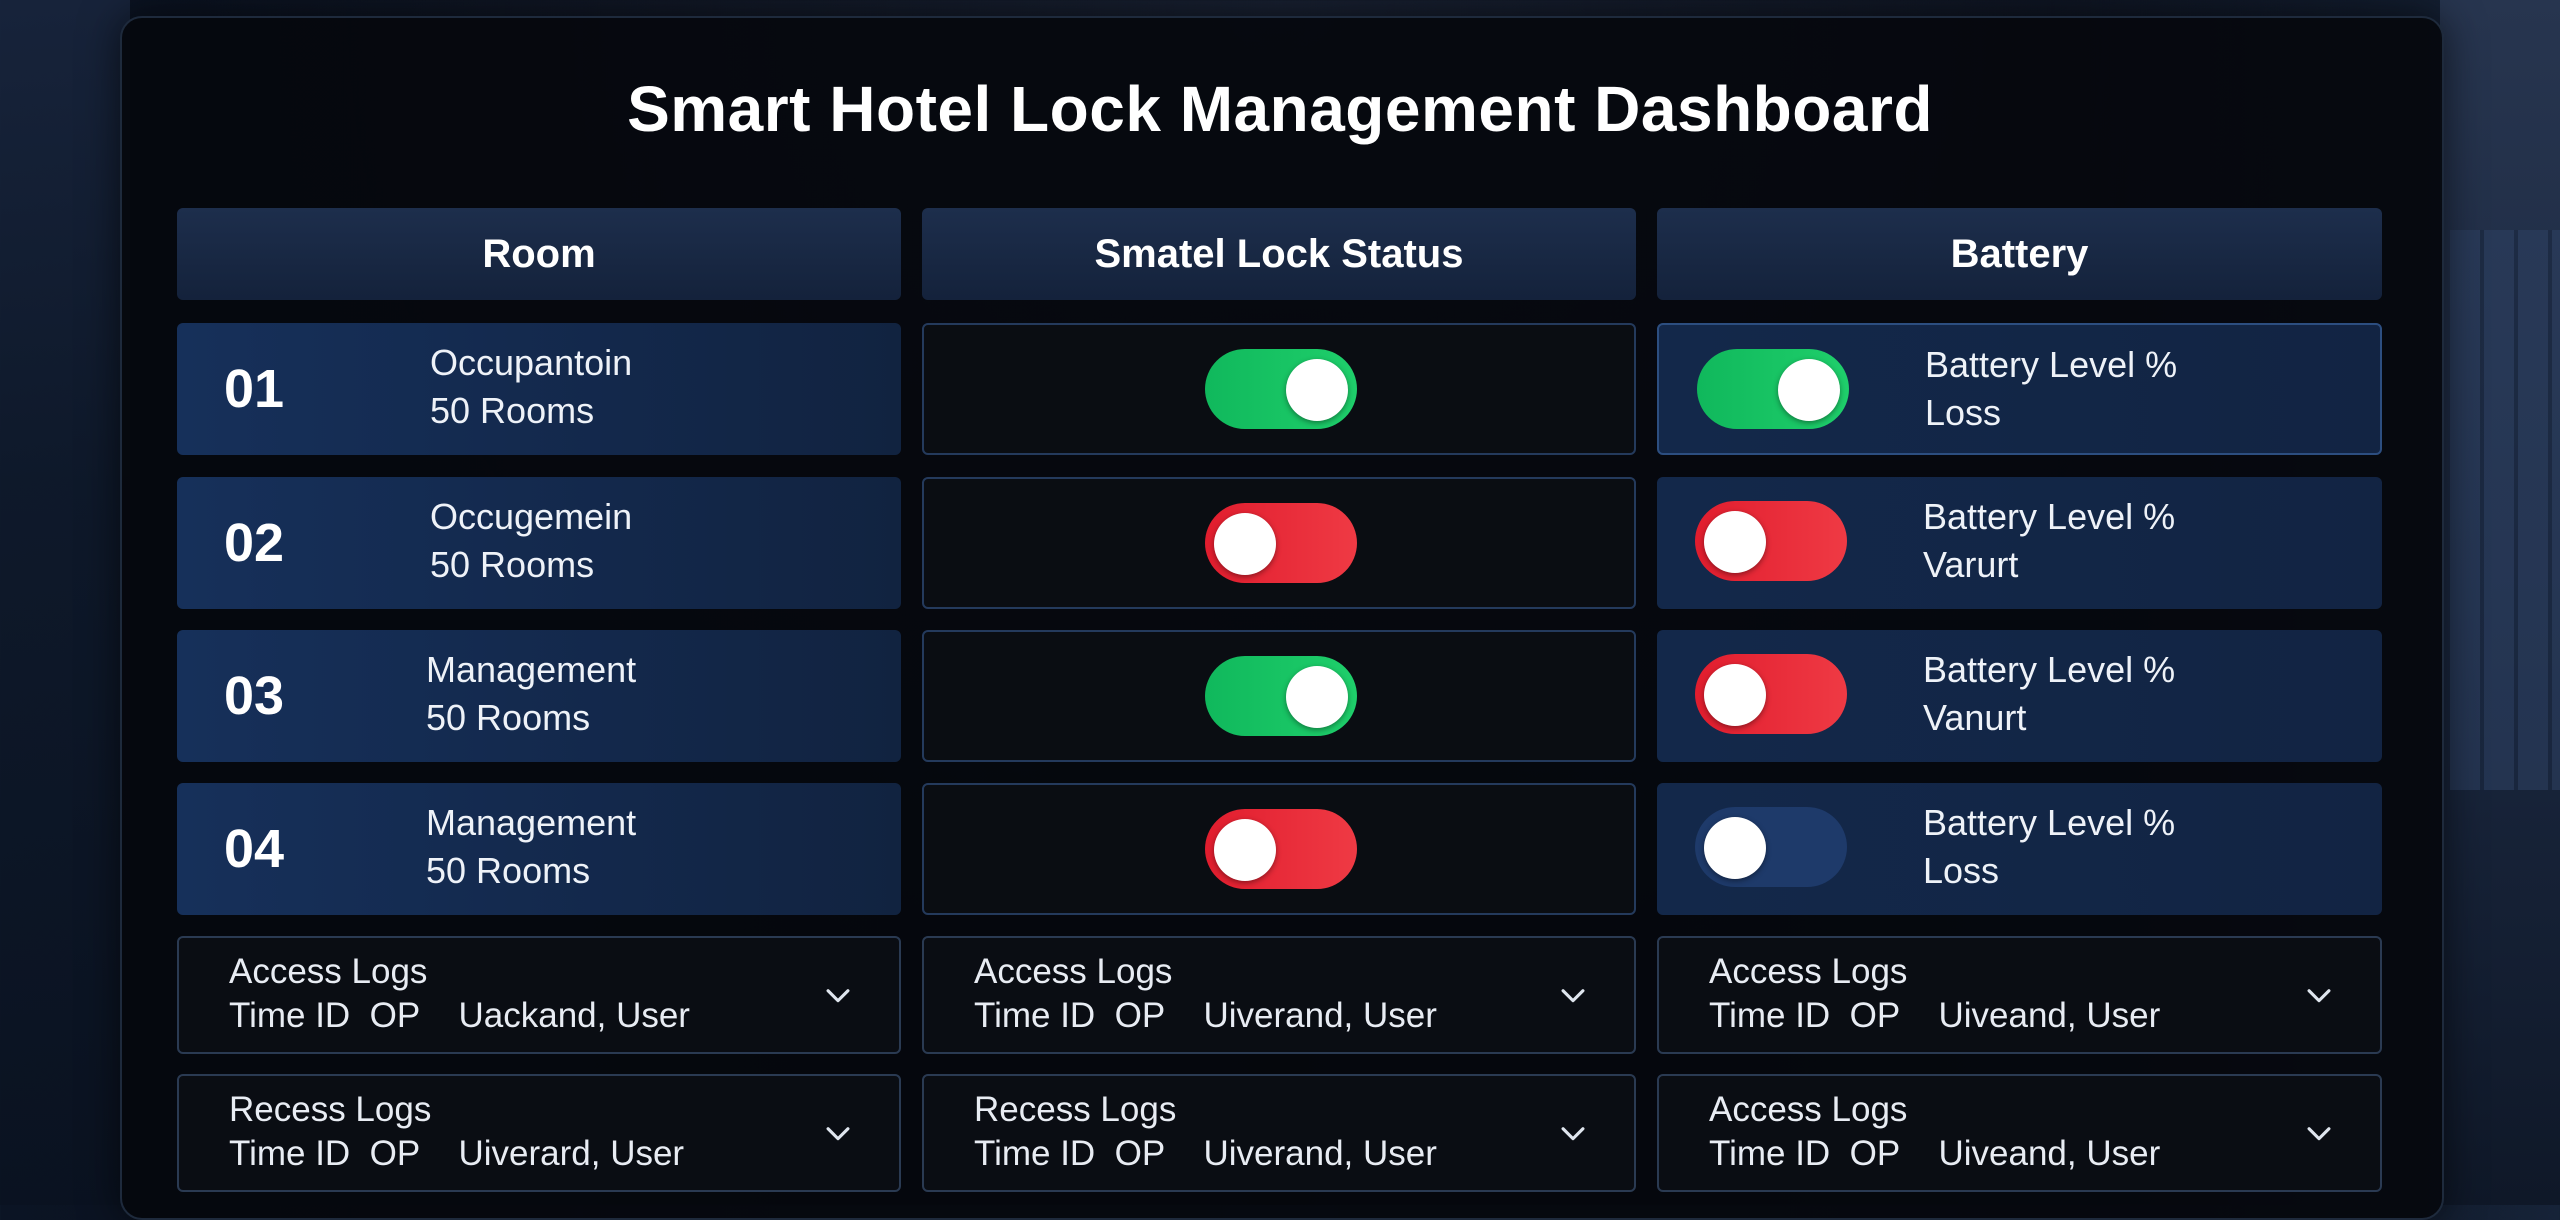 The width and height of the screenshot is (2560, 1220). What do you see at coordinates (531, 516) in the screenshot?
I see `room-type: Occugemein` at bounding box center [531, 516].